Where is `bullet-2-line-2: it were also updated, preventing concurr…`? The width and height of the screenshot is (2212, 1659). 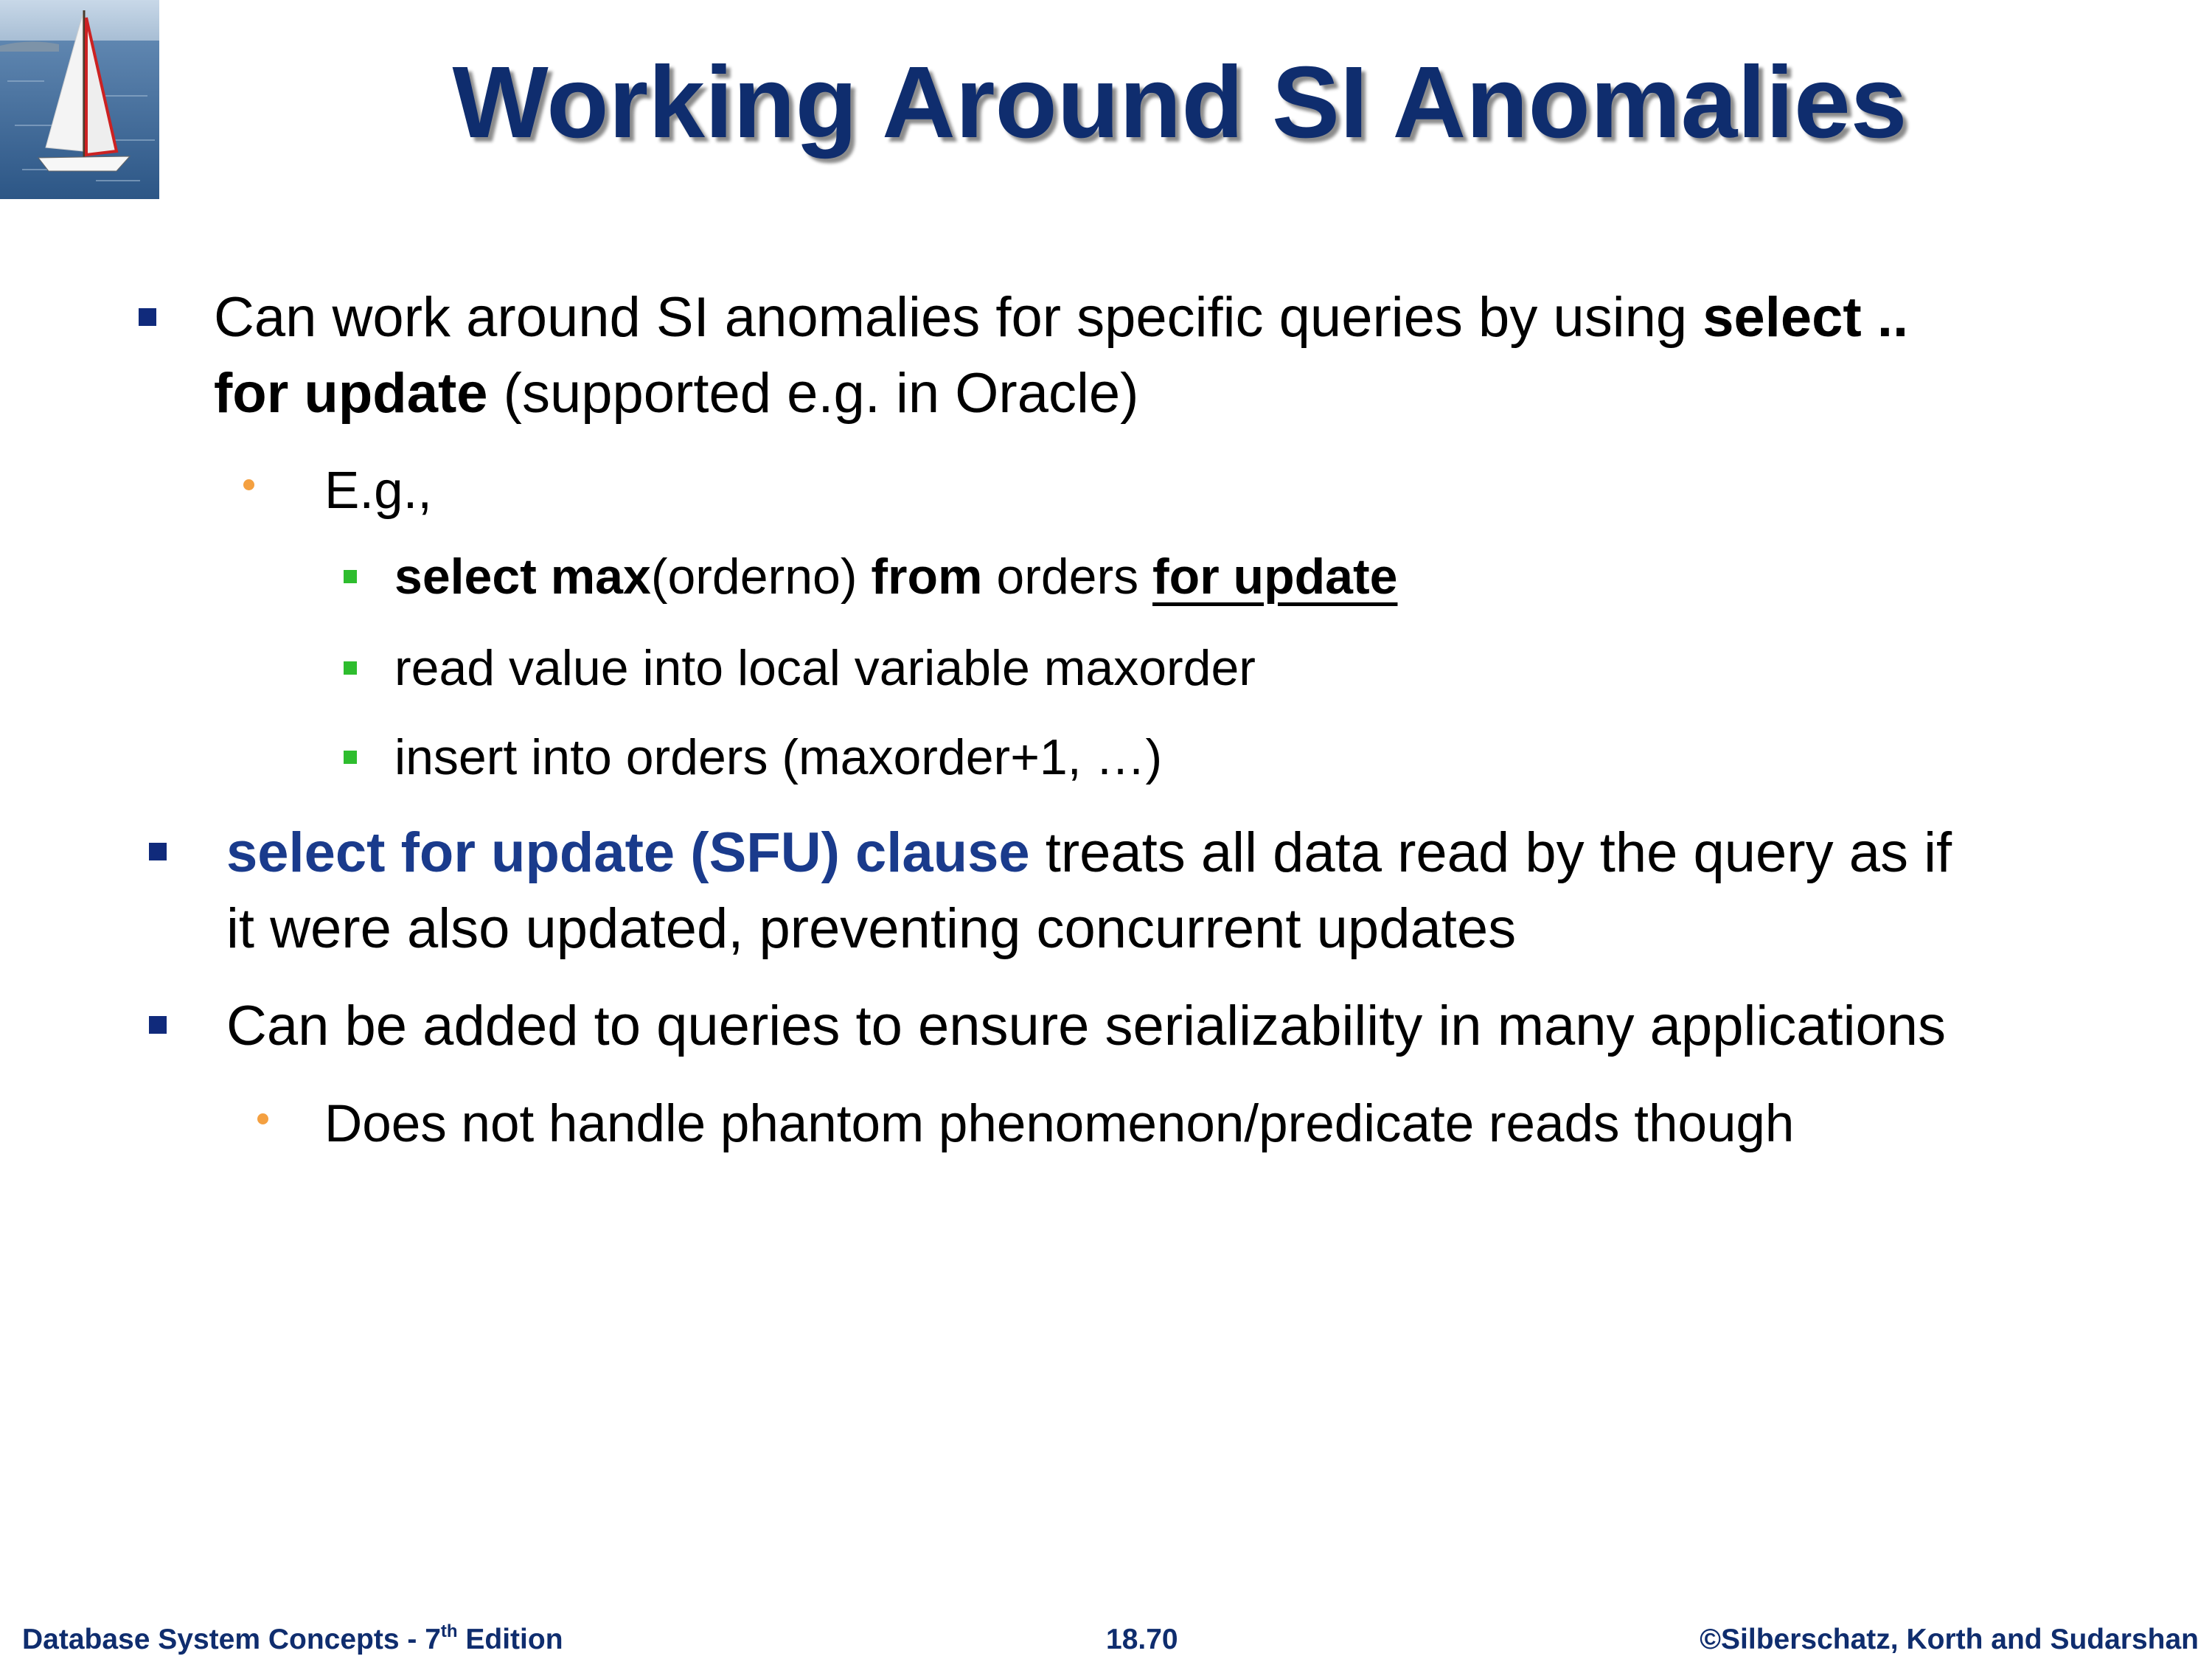 bullet-2-line-2: it were also updated, preventing concurr… is located at coordinates (871, 928).